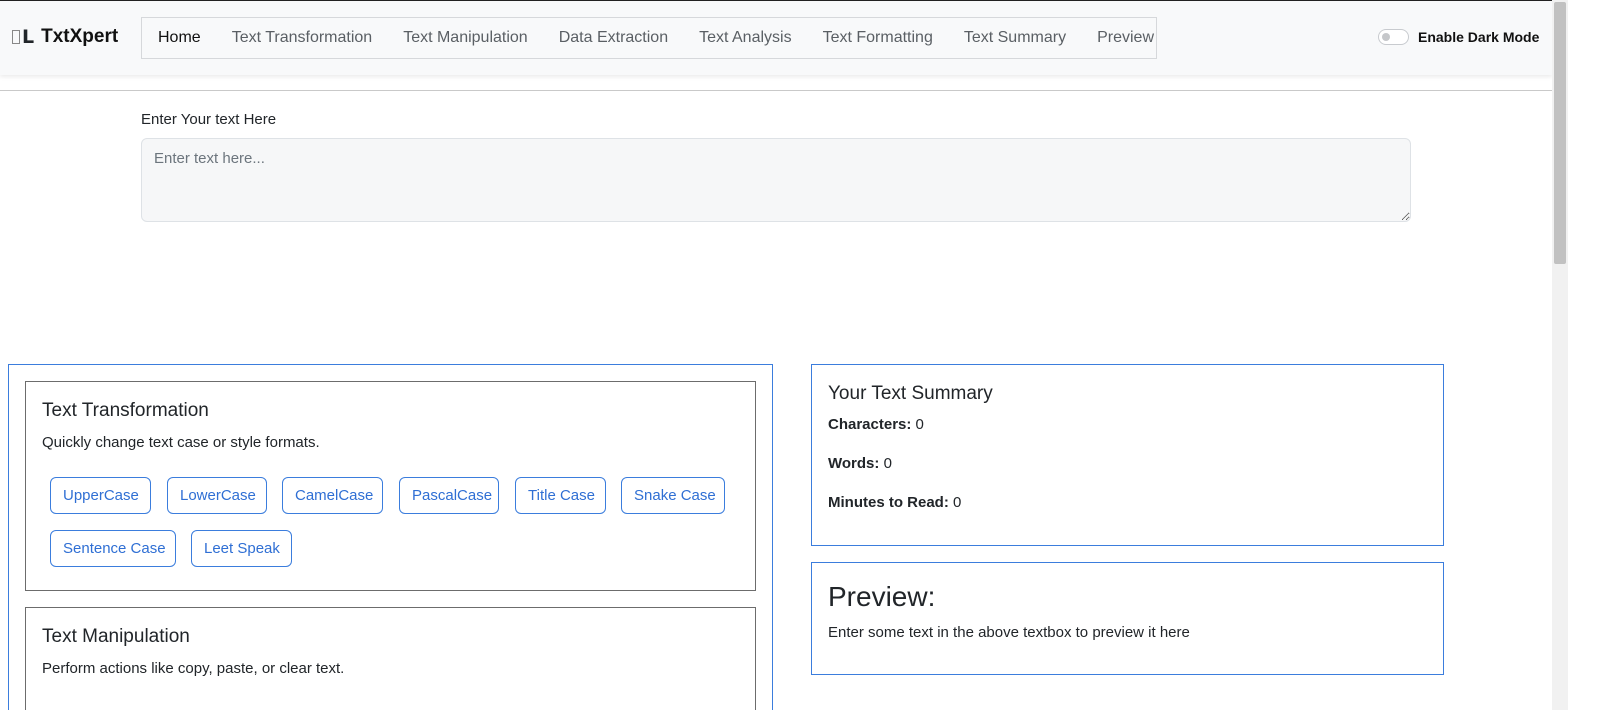 The width and height of the screenshot is (1600, 710). Describe the element at coordinates (116, 636) in the screenshot. I see `card-title: Text Manipulation` at that location.